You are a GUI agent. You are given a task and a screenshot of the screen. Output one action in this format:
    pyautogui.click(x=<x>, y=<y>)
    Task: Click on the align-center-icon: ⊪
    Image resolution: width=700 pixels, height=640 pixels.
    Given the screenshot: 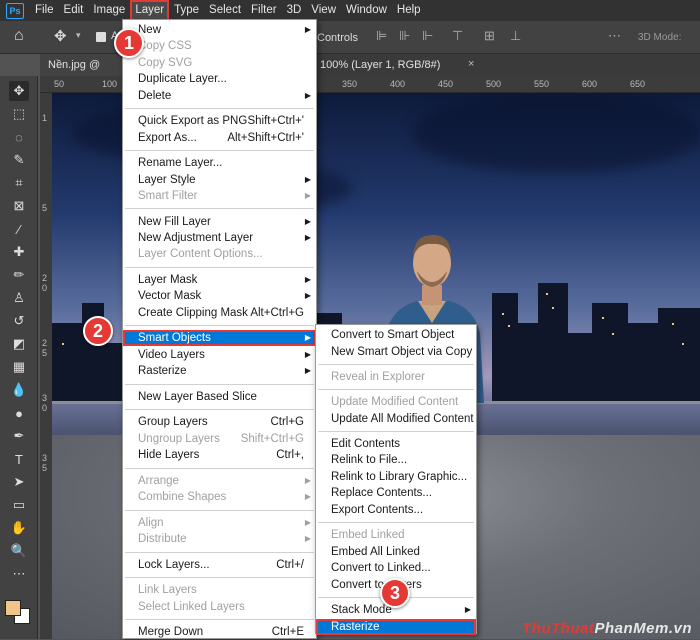 What is the action you would take?
    pyautogui.click(x=404, y=36)
    